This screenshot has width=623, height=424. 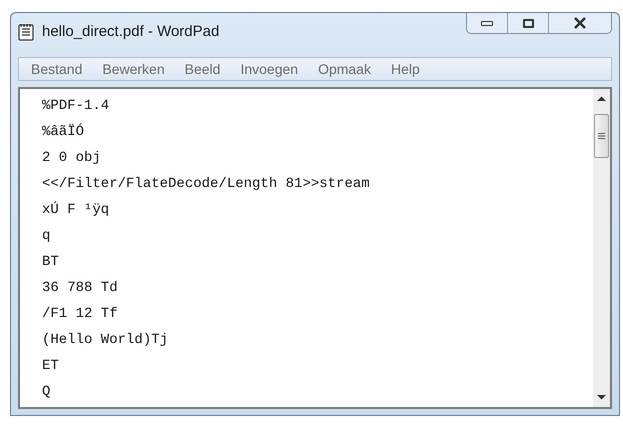 I want to click on menu-item: Bestand, so click(x=56, y=69).